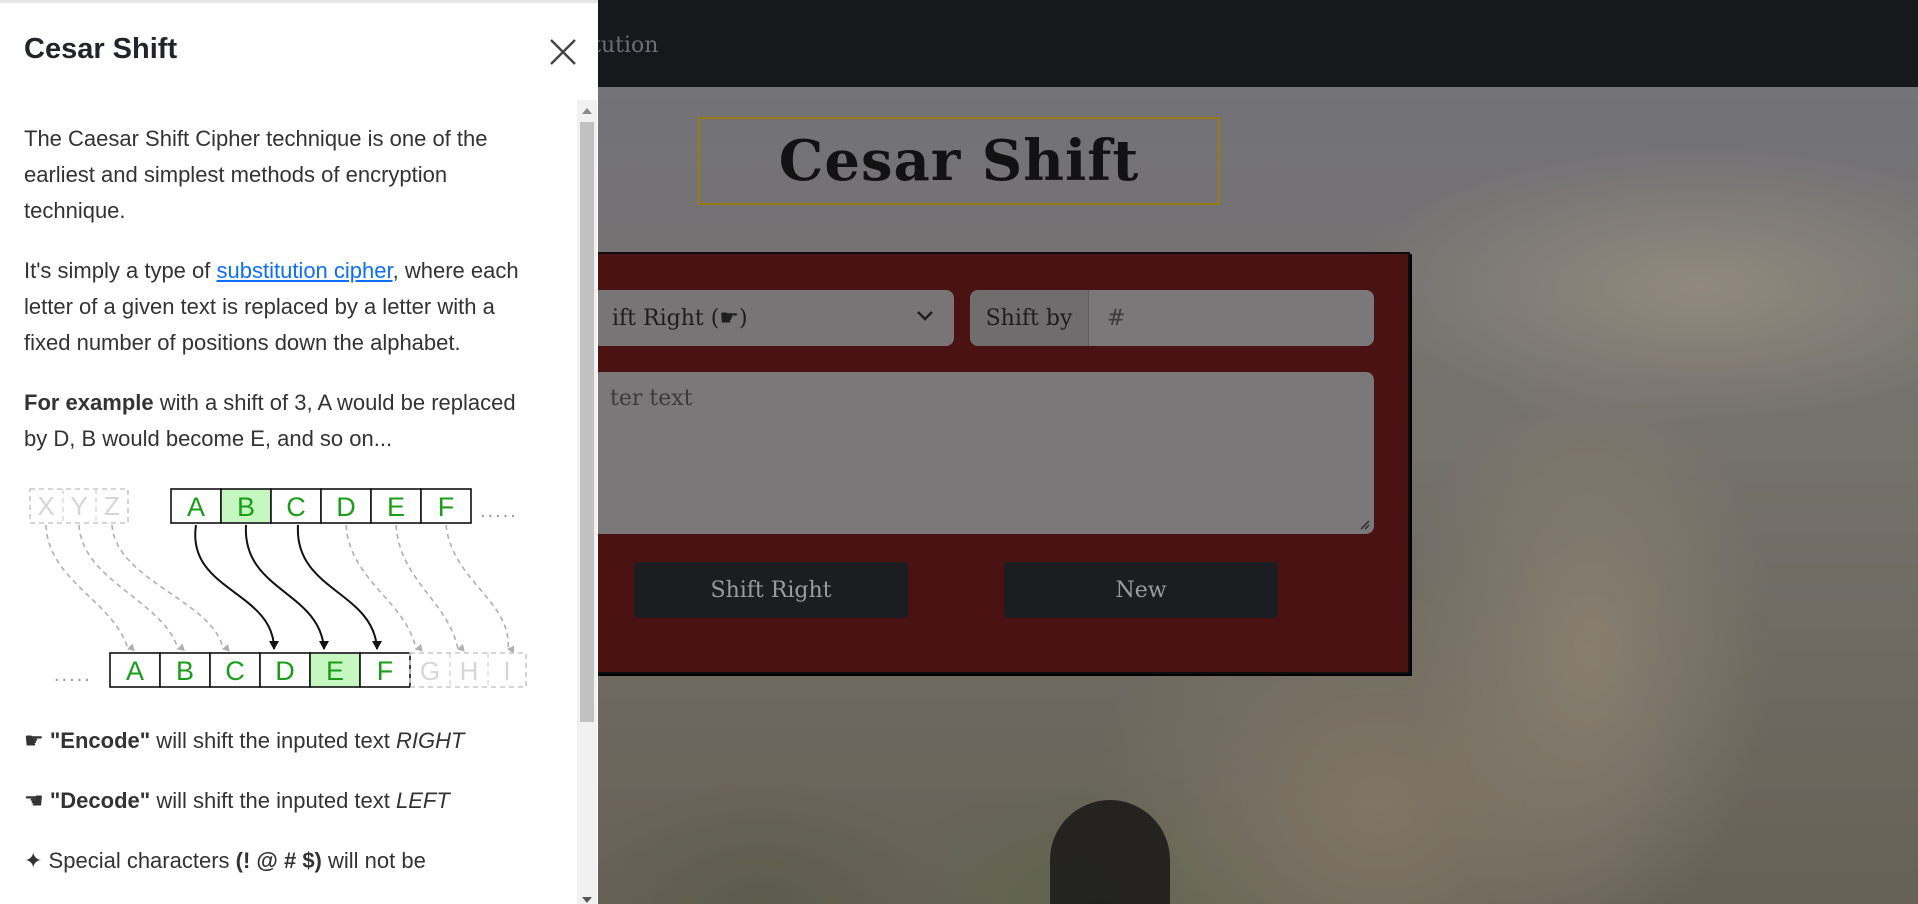  What do you see at coordinates (45, 506) in the screenshot?
I see `top-faded-x: X` at bounding box center [45, 506].